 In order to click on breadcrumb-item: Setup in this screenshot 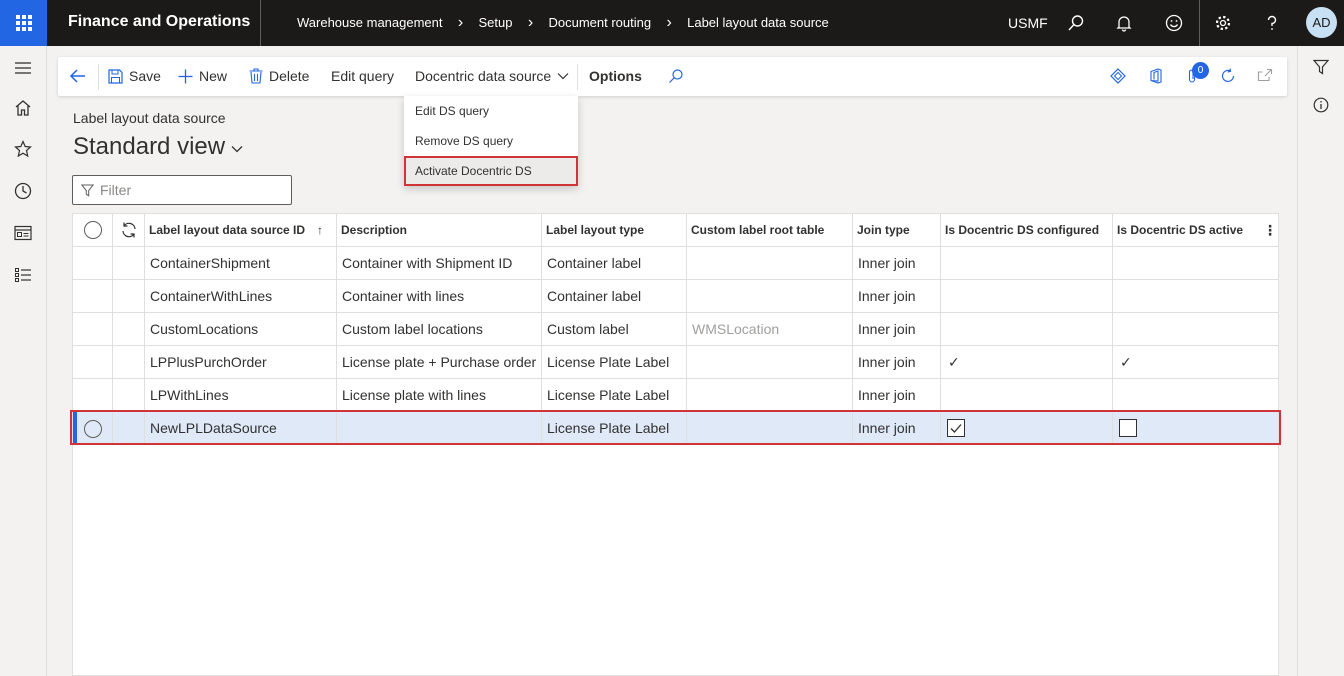, I will do `click(496, 22)`.